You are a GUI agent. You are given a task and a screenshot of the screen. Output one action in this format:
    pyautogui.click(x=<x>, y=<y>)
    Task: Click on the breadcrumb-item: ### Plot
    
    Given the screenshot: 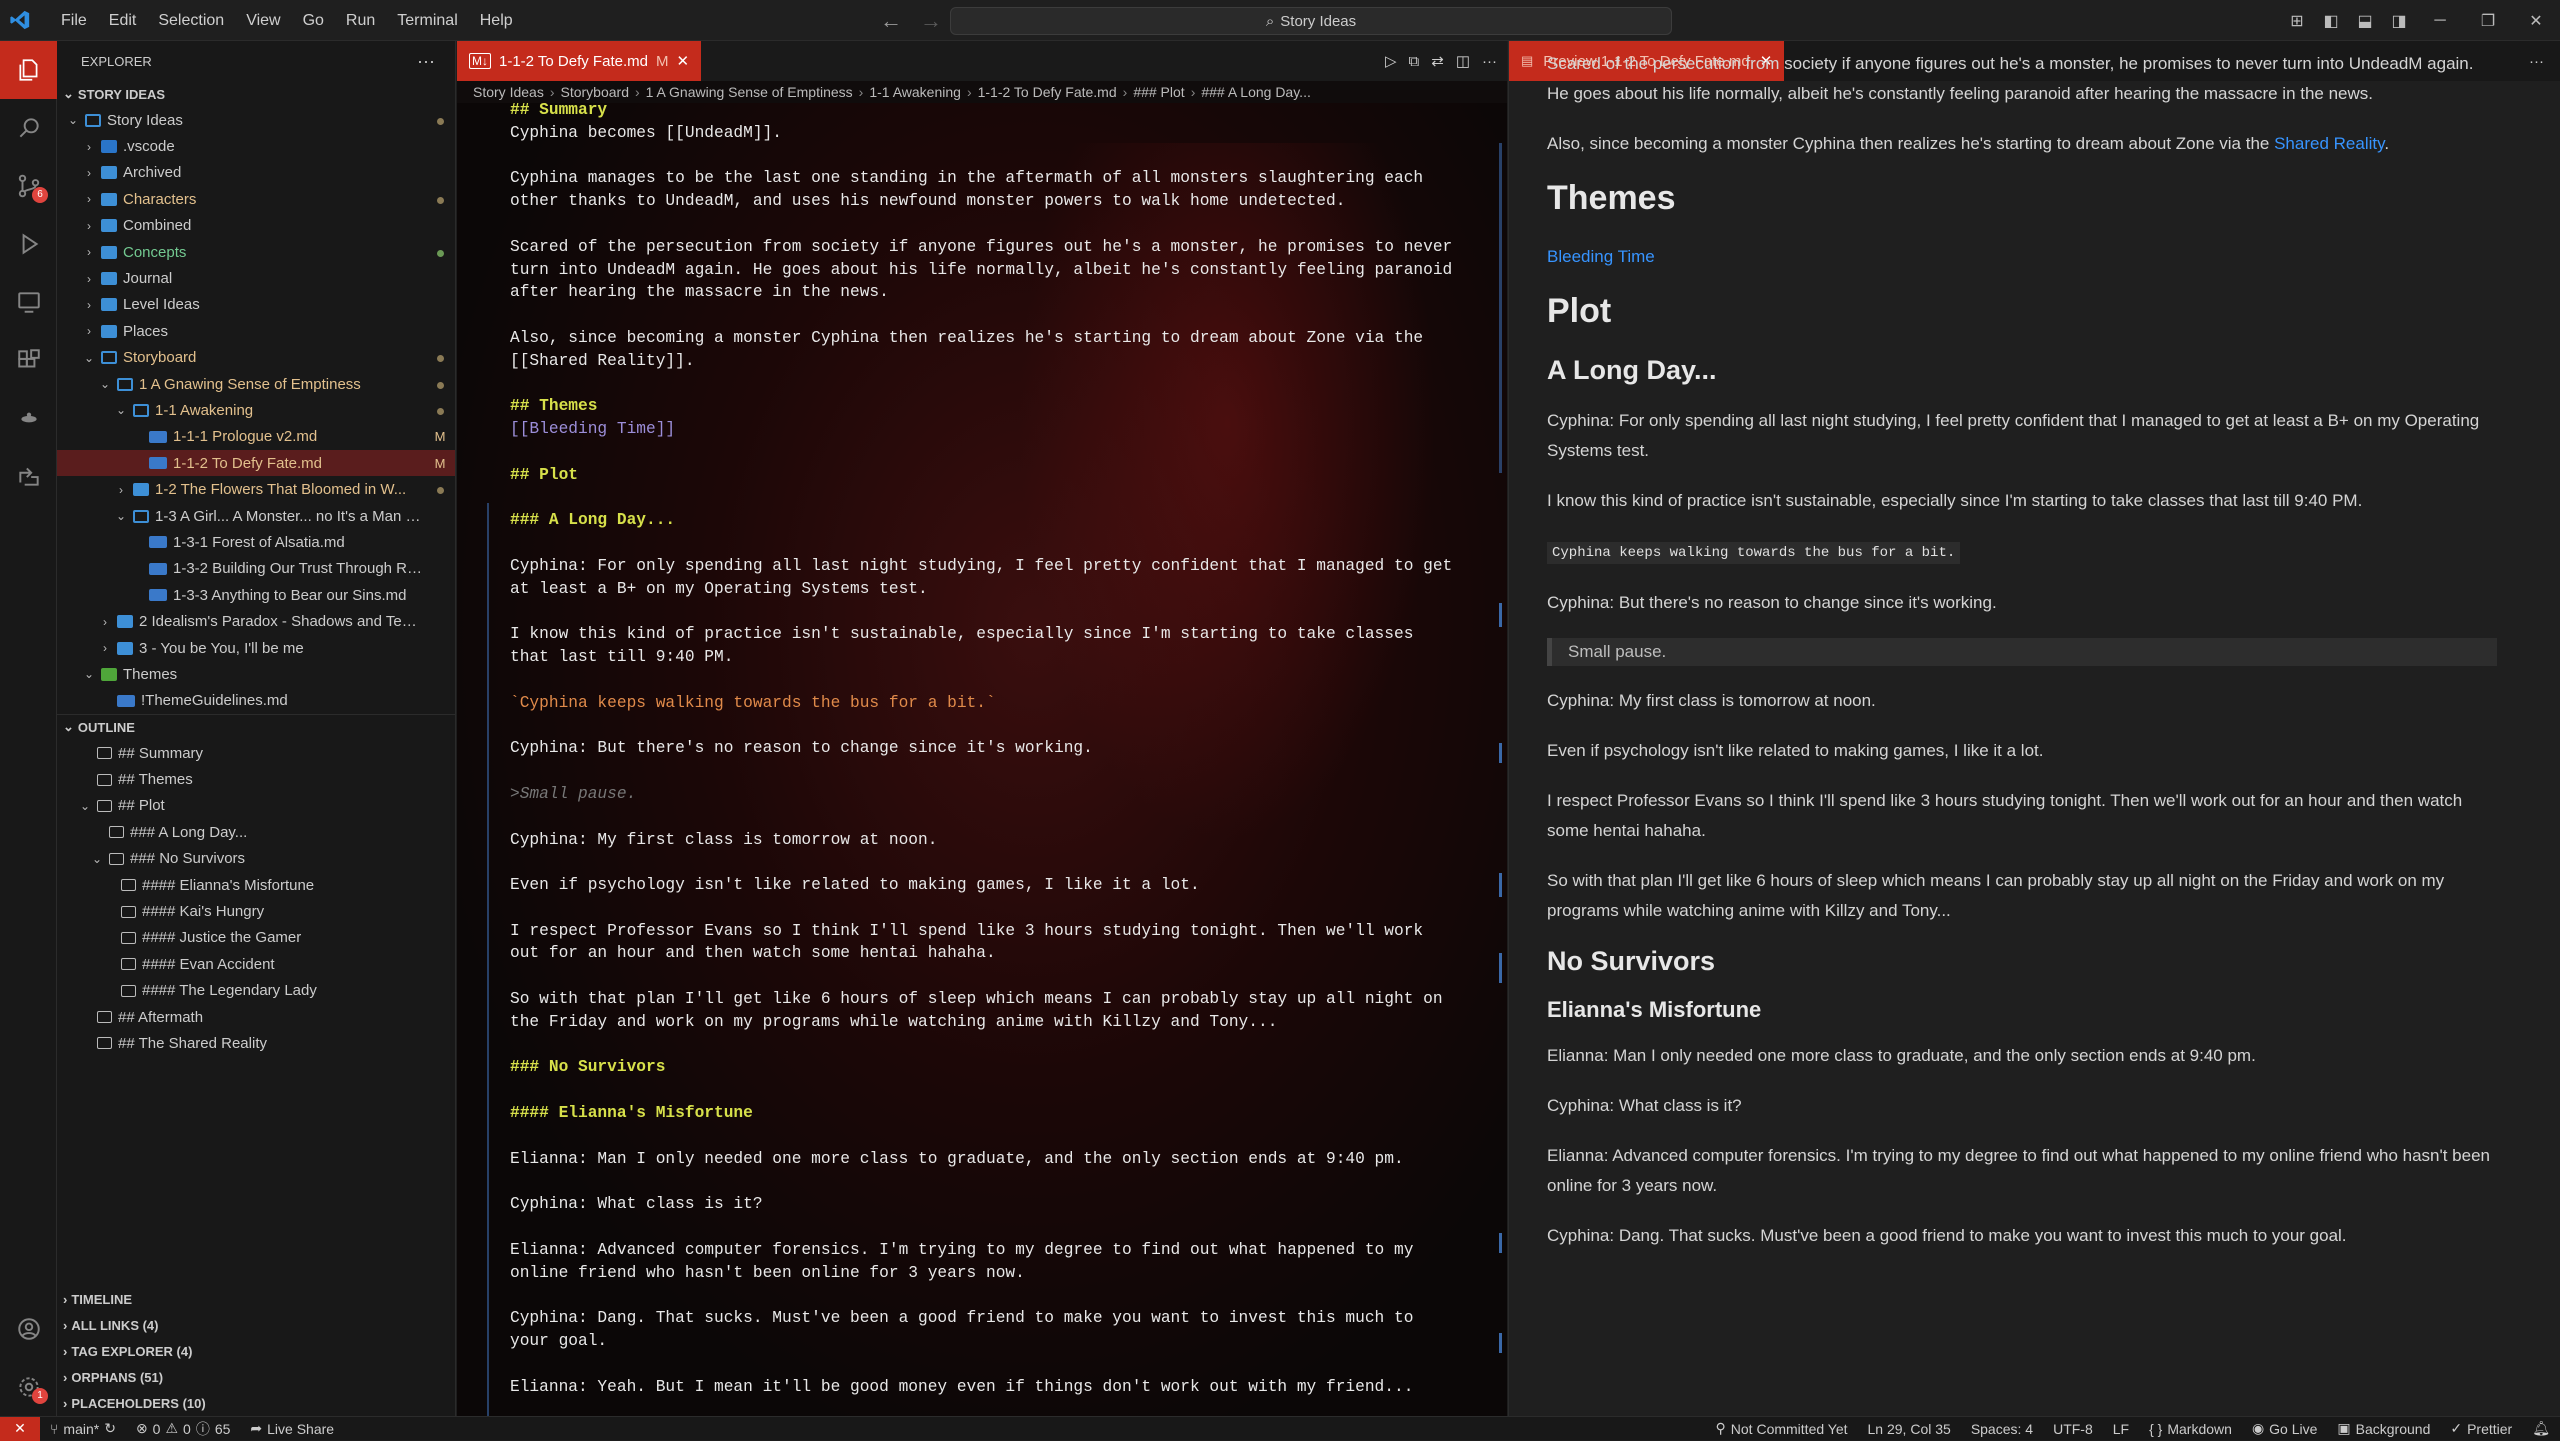 What is the action you would take?
    pyautogui.click(x=1158, y=92)
    